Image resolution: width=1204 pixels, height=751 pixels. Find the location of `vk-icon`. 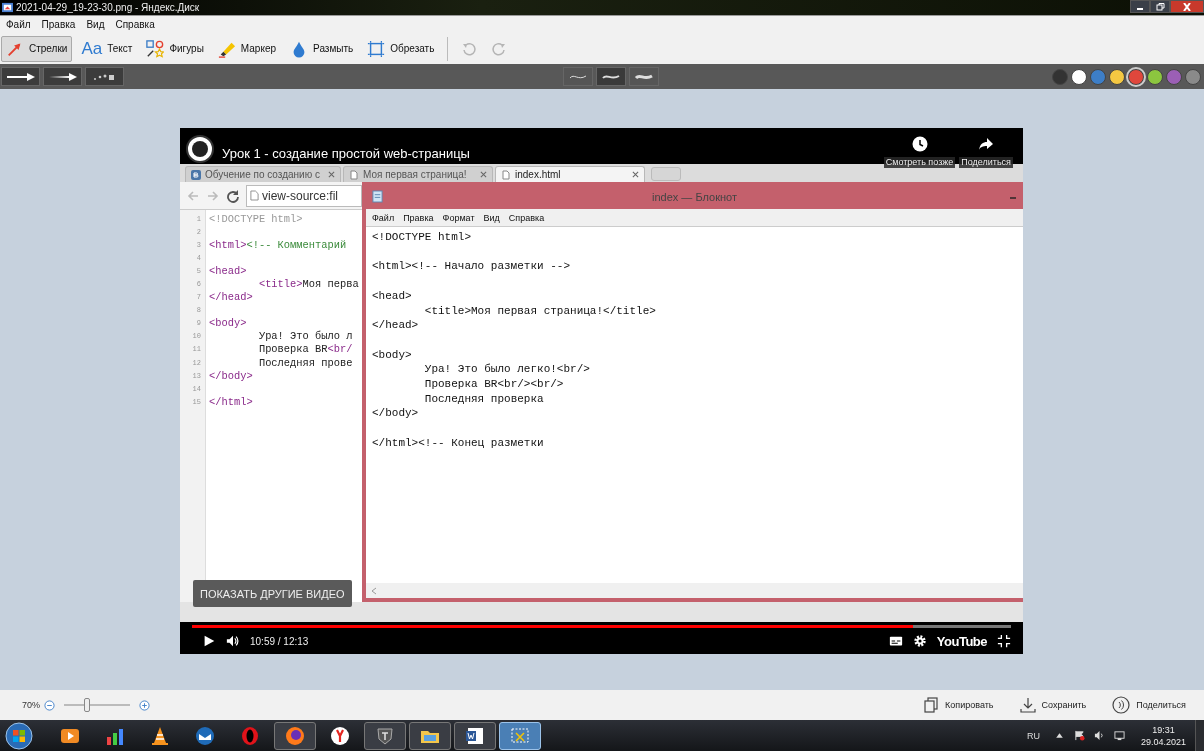

vk-icon is located at coordinates (196, 174).